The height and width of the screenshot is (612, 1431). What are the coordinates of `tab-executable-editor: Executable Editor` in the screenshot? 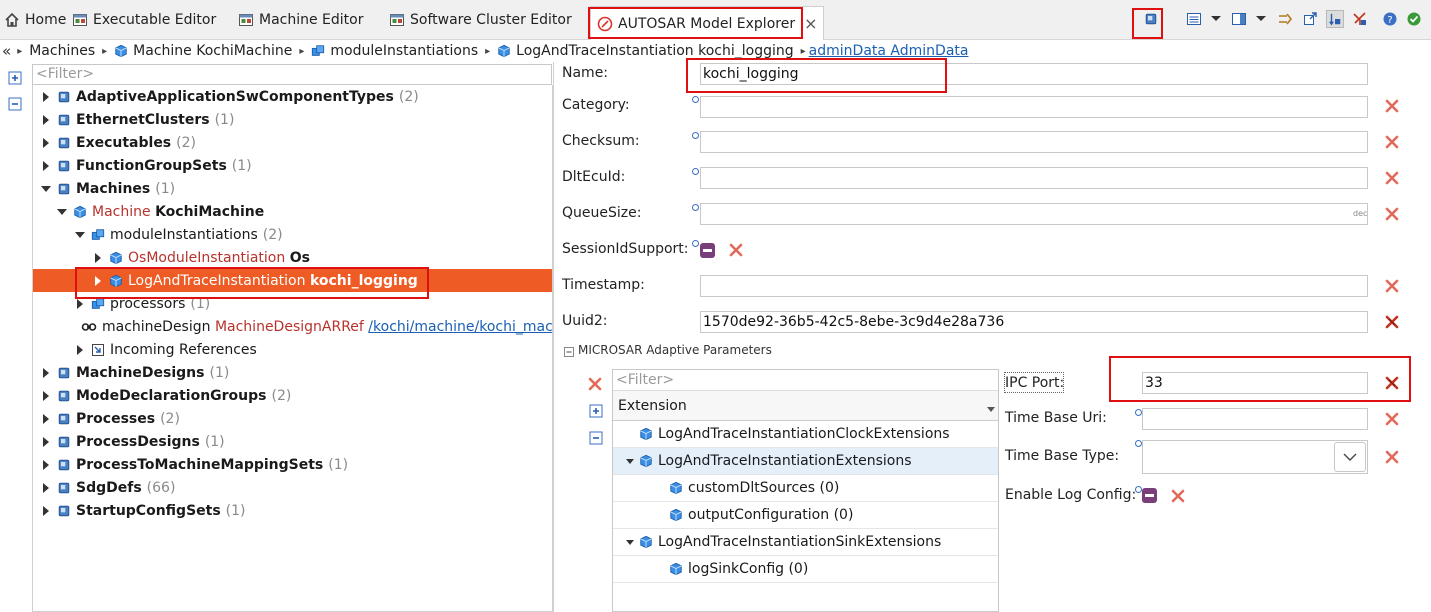 It's located at (144, 20).